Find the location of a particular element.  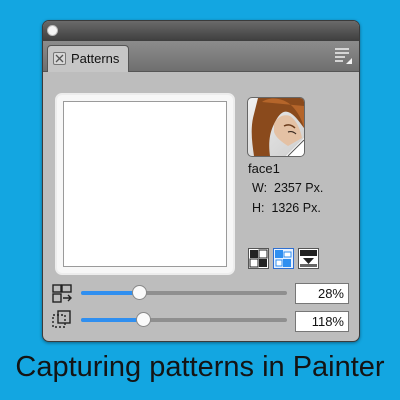

face-portrait-icon is located at coordinates (277, 127).